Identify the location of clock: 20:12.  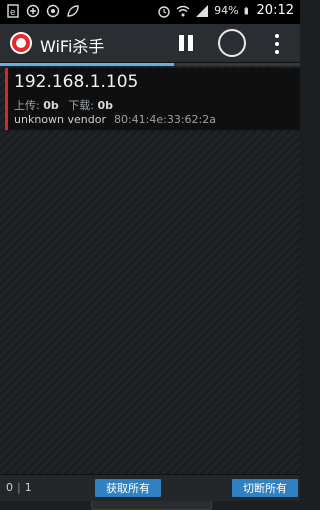
(275, 10).